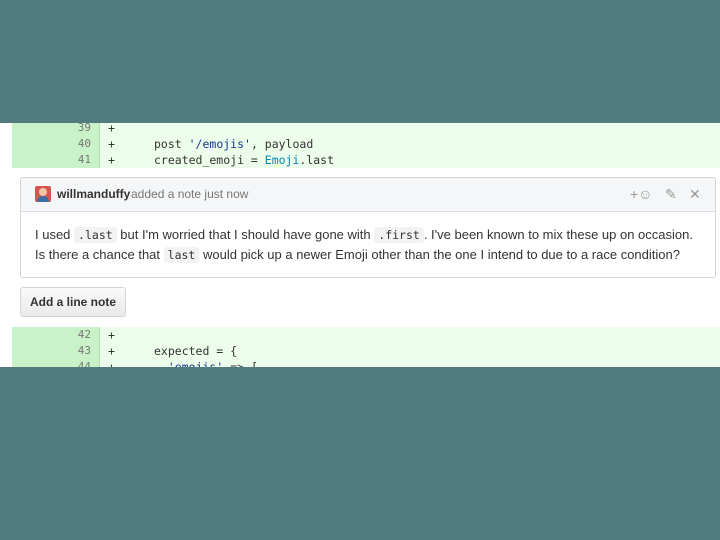 The height and width of the screenshot is (540, 720). I want to click on avatar, so click(43, 194).